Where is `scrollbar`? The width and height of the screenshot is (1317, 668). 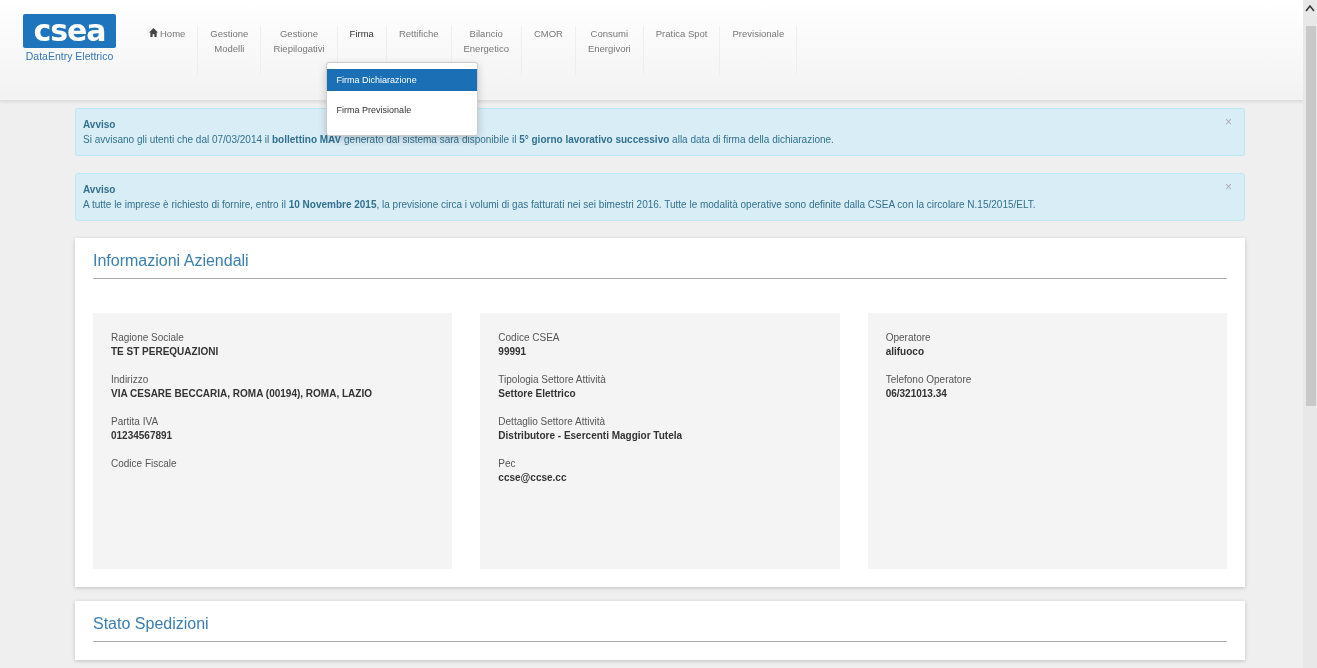
scrollbar is located at coordinates (1310, 334).